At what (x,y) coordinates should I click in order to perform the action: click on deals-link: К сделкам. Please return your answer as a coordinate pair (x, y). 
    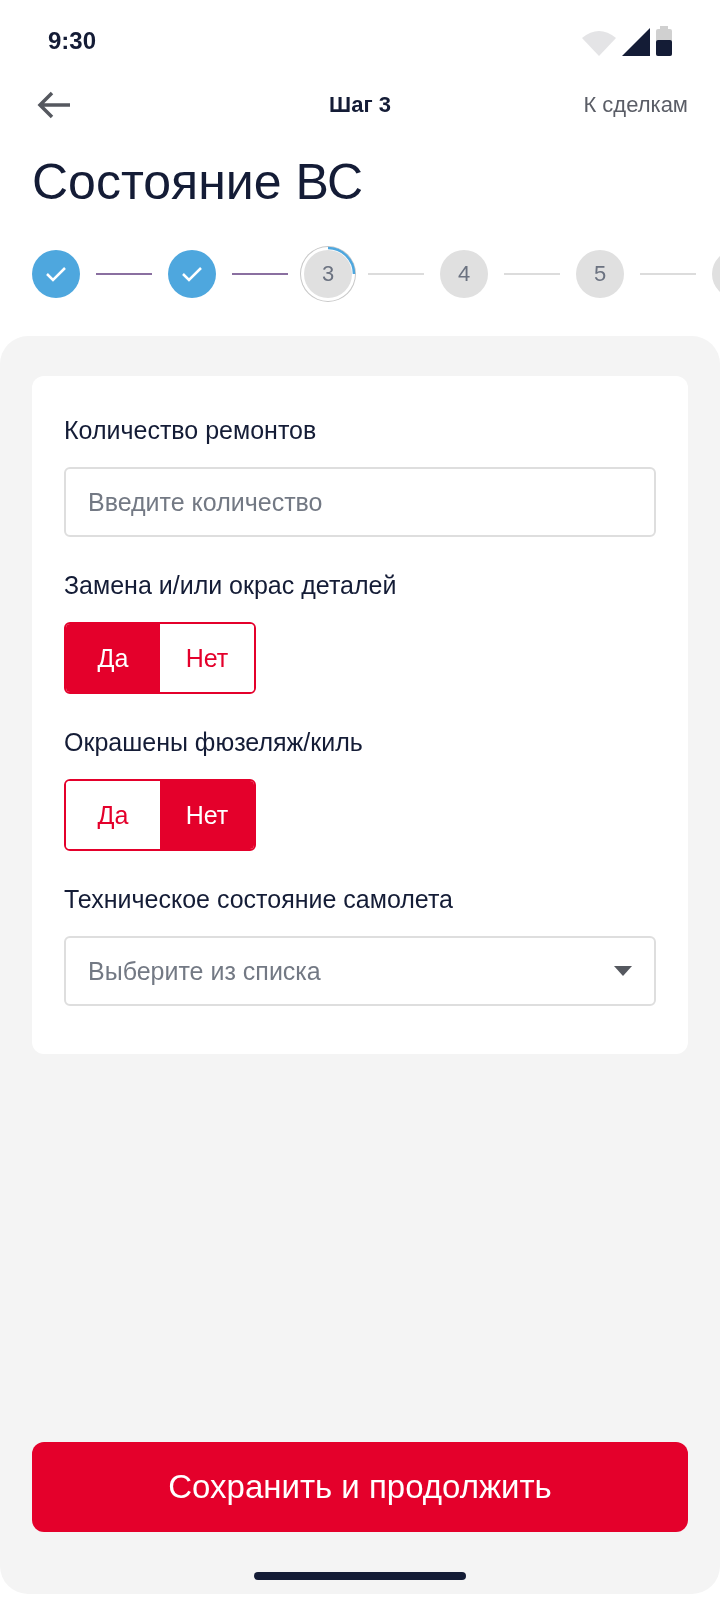
    Looking at the image, I should click on (635, 105).